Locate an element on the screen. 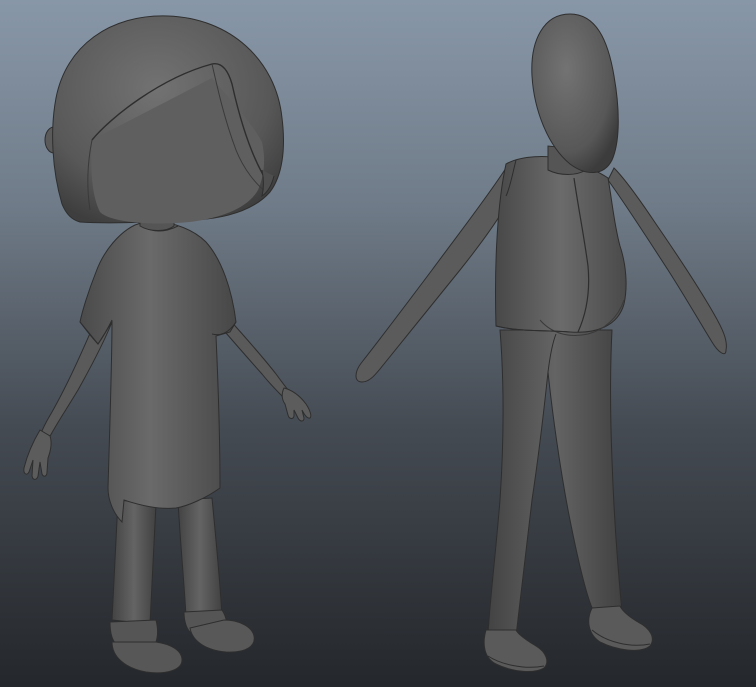 The height and width of the screenshot is (687, 756). girl-right-hand is located at coordinates (296, 404).